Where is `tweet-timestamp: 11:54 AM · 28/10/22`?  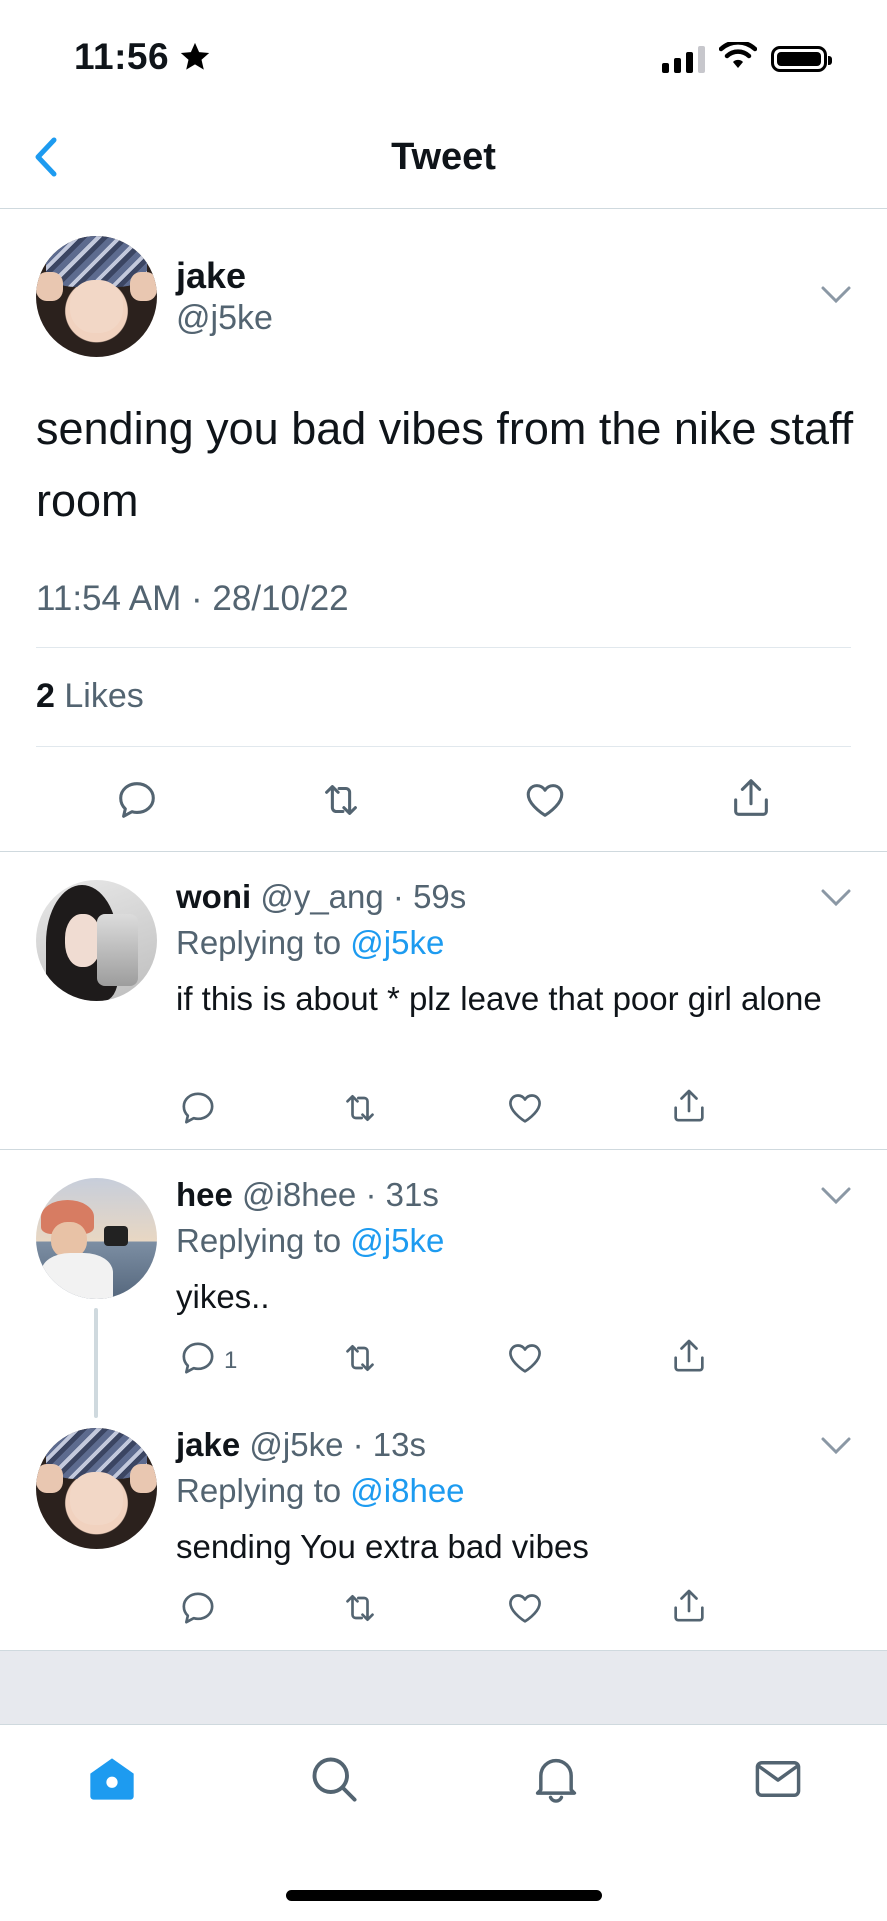 tweet-timestamp: 11:54 AM · 28/10/22 is located at coordinates (192, 598).